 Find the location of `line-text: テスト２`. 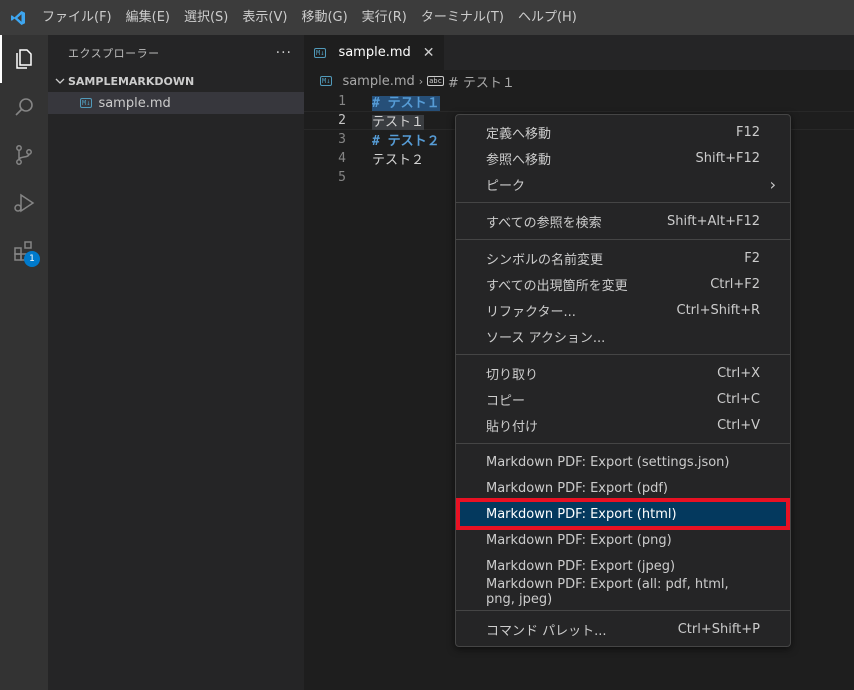

line-text: テスト２ is located at coordinates (398, 160).